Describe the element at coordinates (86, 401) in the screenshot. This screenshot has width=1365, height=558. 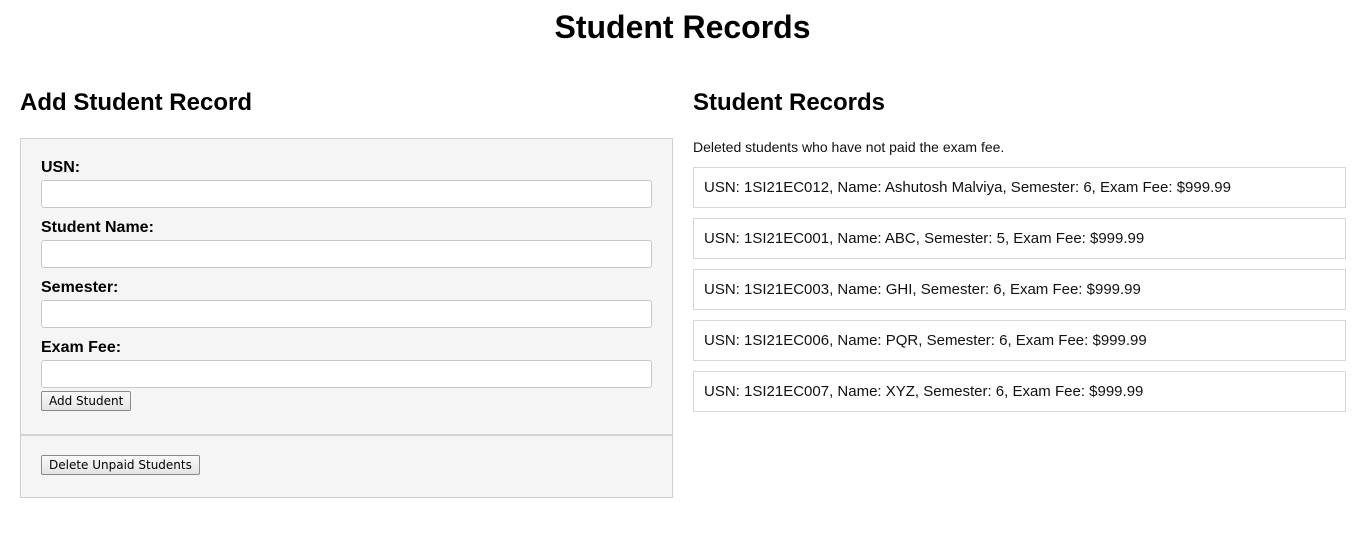
I see `add-student-button: Add Student` at that location.